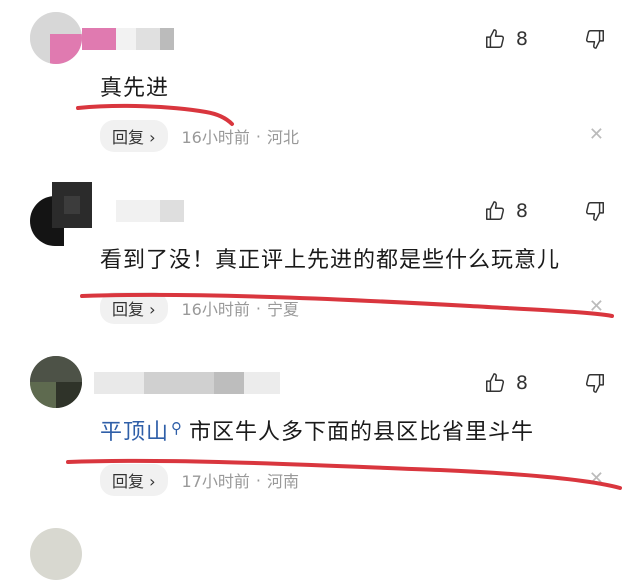 This screenshot has height=580, width=640. Describe the element at coordinates (282, 309) in the screenshot. I see `region: 宁夏` at that location.